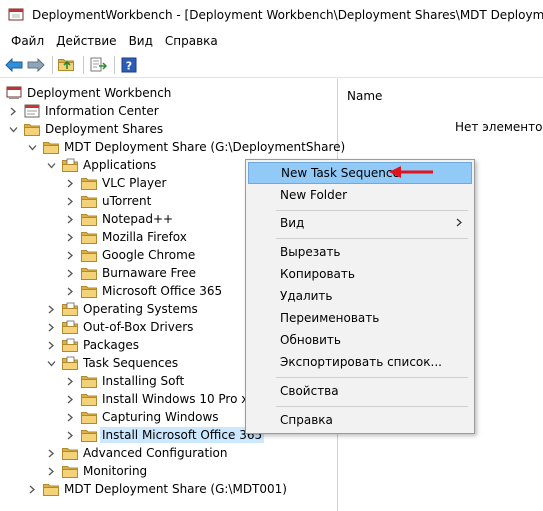 The width and height of the screenshot is (543, 511). I want to click on menu-item-label: Обновить, so click(310, 340).